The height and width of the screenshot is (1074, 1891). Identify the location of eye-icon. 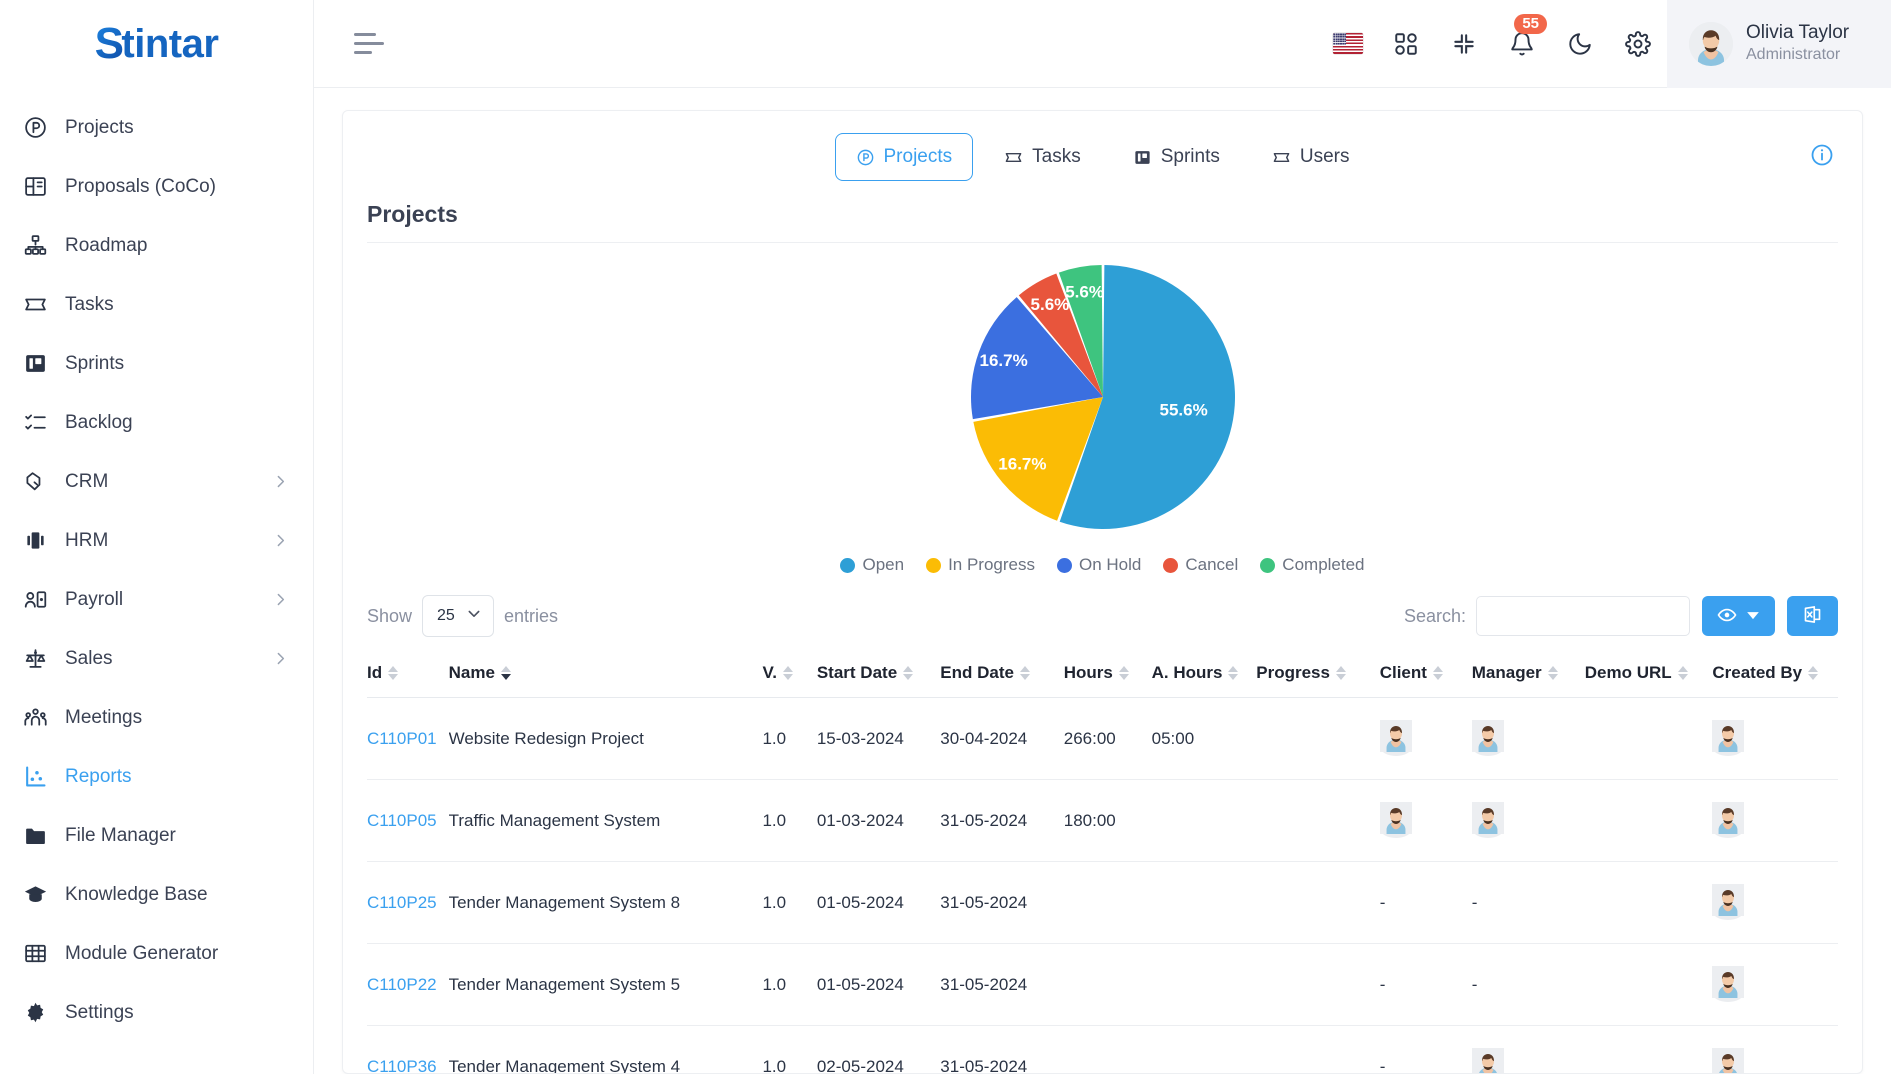
(1727, 616).